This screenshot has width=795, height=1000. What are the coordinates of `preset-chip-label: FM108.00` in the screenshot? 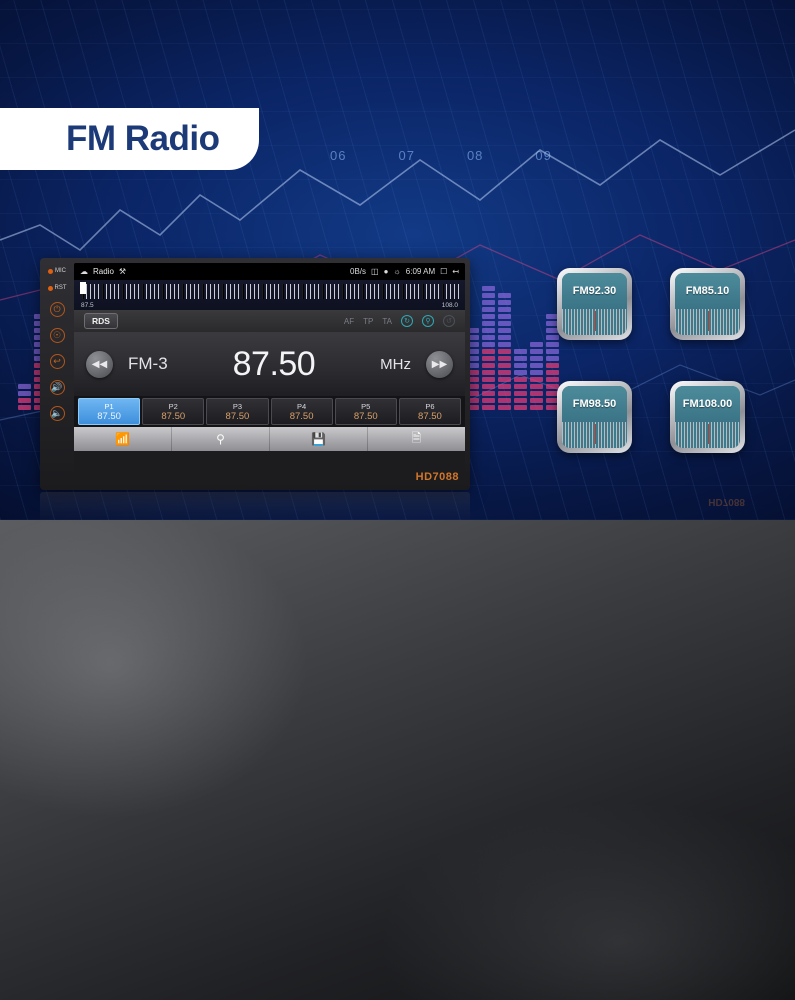 It's located at (707, 404).